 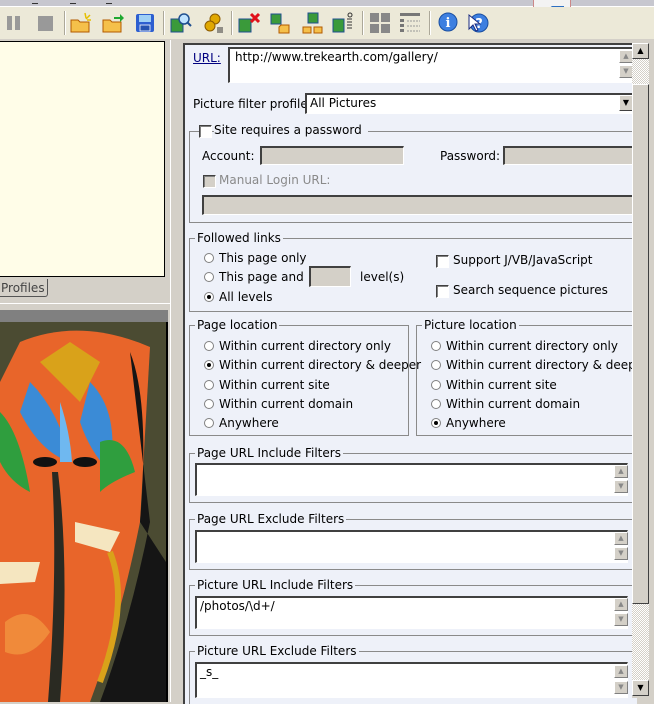 I want to click on settings-button, so click(x=213, y=23).